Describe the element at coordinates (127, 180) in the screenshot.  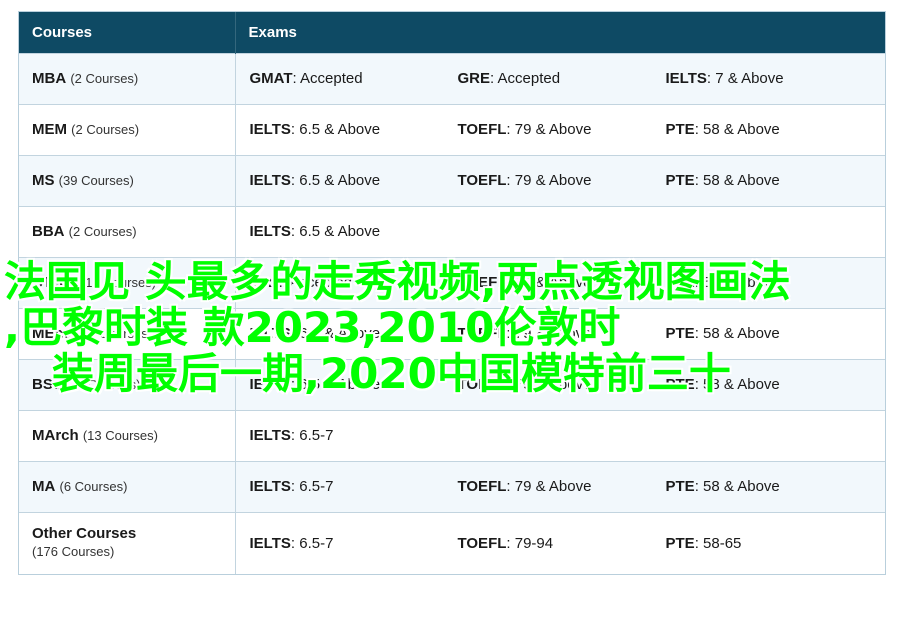
I see `course-cell: MS (39 Courses)` at that location.